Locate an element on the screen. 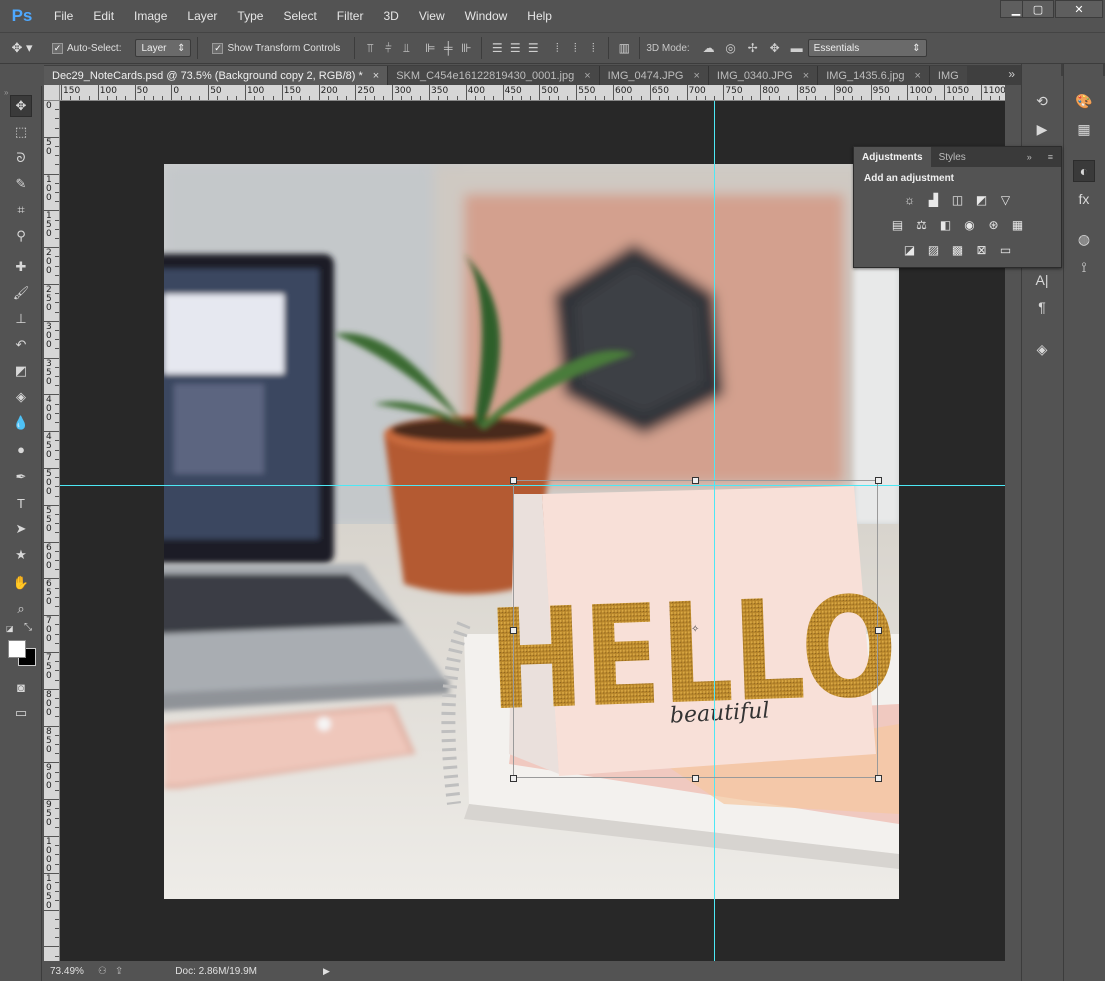 The height and width of the screenshot is (981, 1105). color-panel-icon: 🎨 is located at coordinates (1084, 101).